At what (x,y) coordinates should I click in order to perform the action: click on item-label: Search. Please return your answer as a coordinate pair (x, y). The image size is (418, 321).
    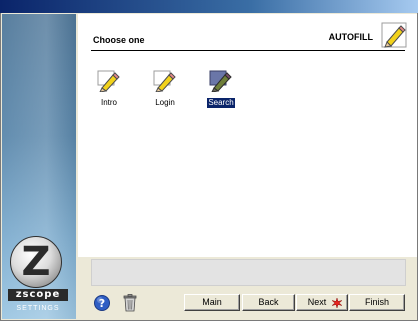
    Looking at the image, I should click on (221, 103).